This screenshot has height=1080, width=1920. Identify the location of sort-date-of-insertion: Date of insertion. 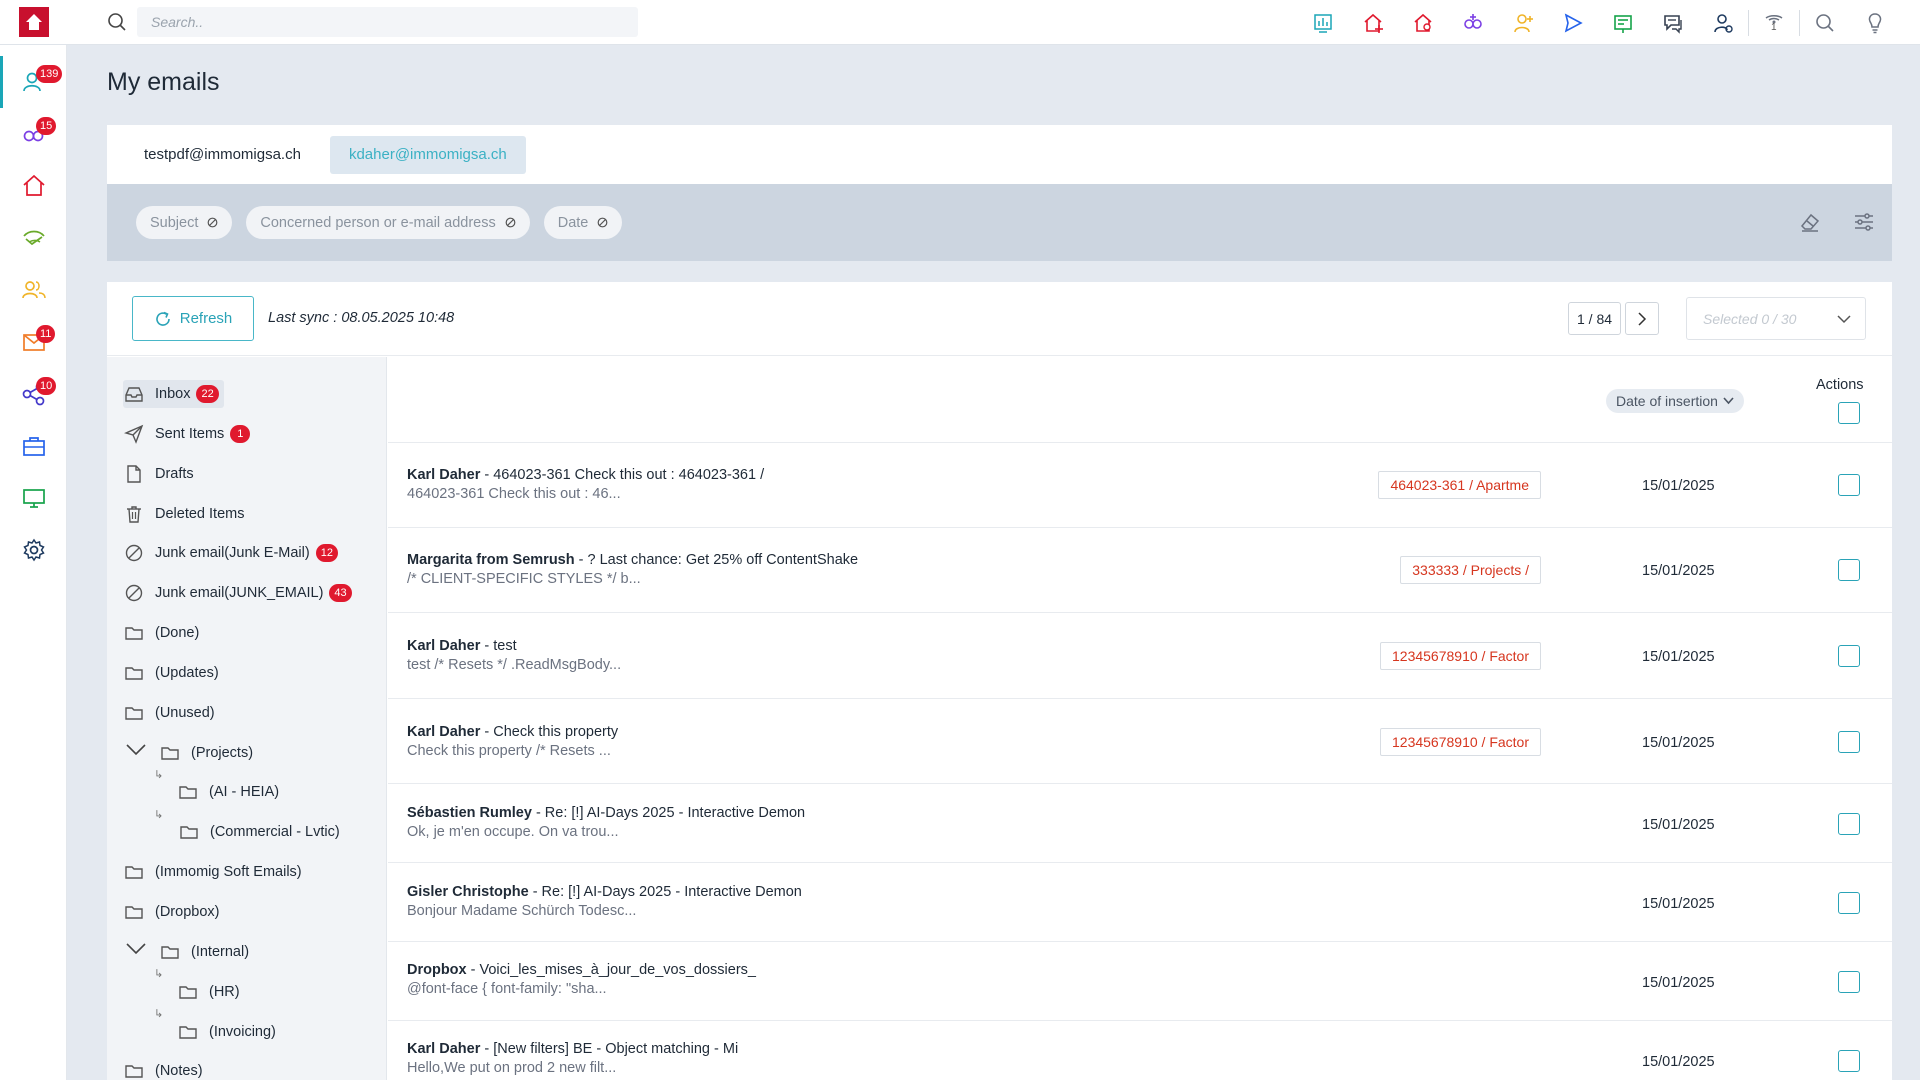
(1675, 401).